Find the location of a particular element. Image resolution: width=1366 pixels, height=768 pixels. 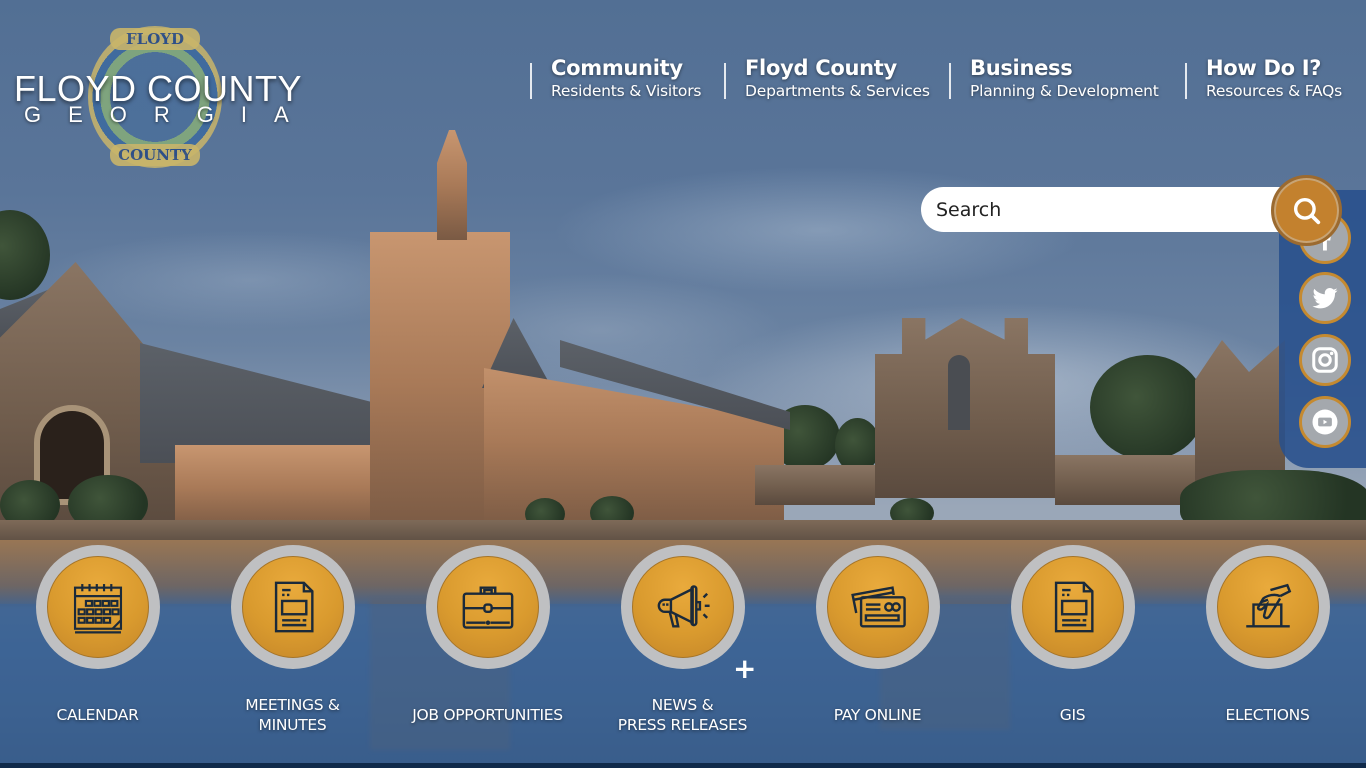

search-input is located at coordinates (1106, 209).